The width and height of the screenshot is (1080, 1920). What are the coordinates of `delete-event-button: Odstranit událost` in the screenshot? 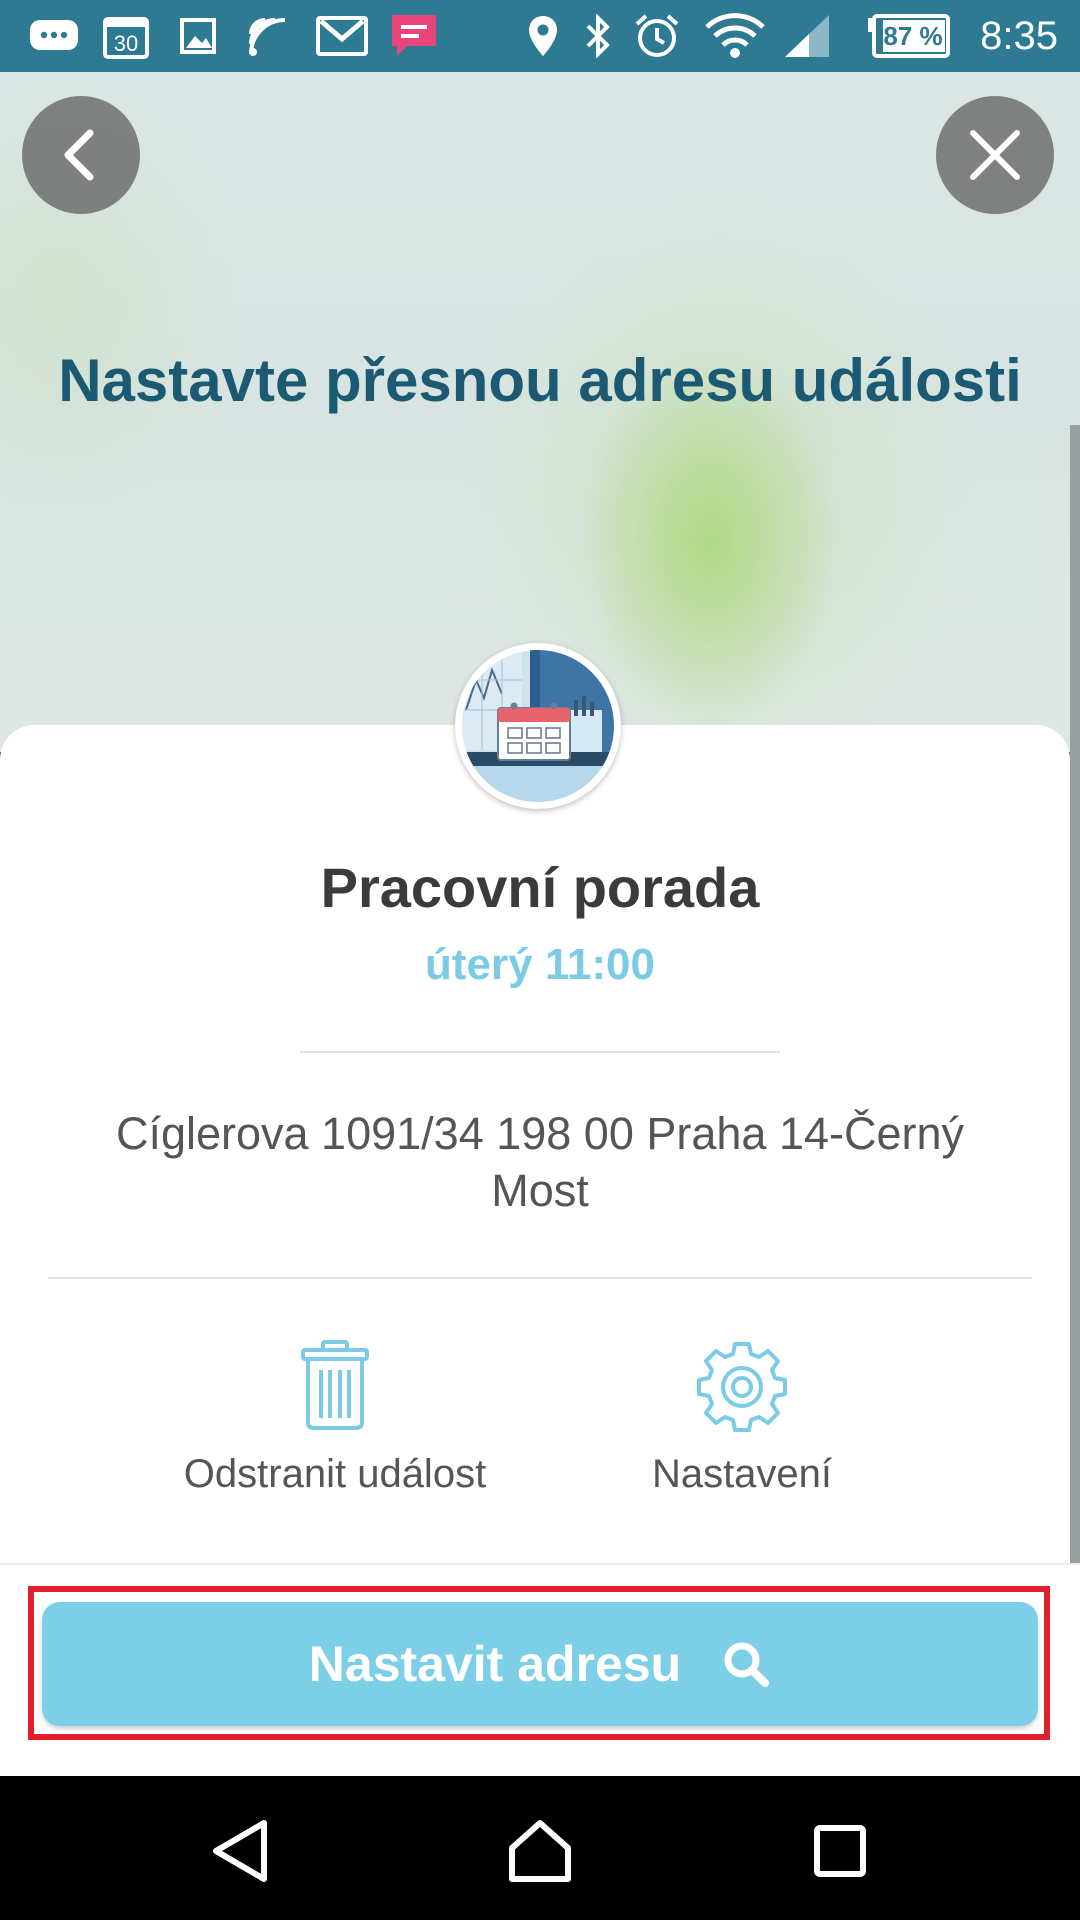 It's located at (335, 1418).